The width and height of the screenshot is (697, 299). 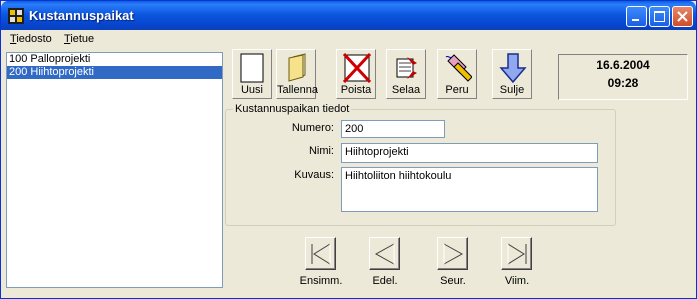 I want to click on previous-record-icon, so click(x=384, y=254).